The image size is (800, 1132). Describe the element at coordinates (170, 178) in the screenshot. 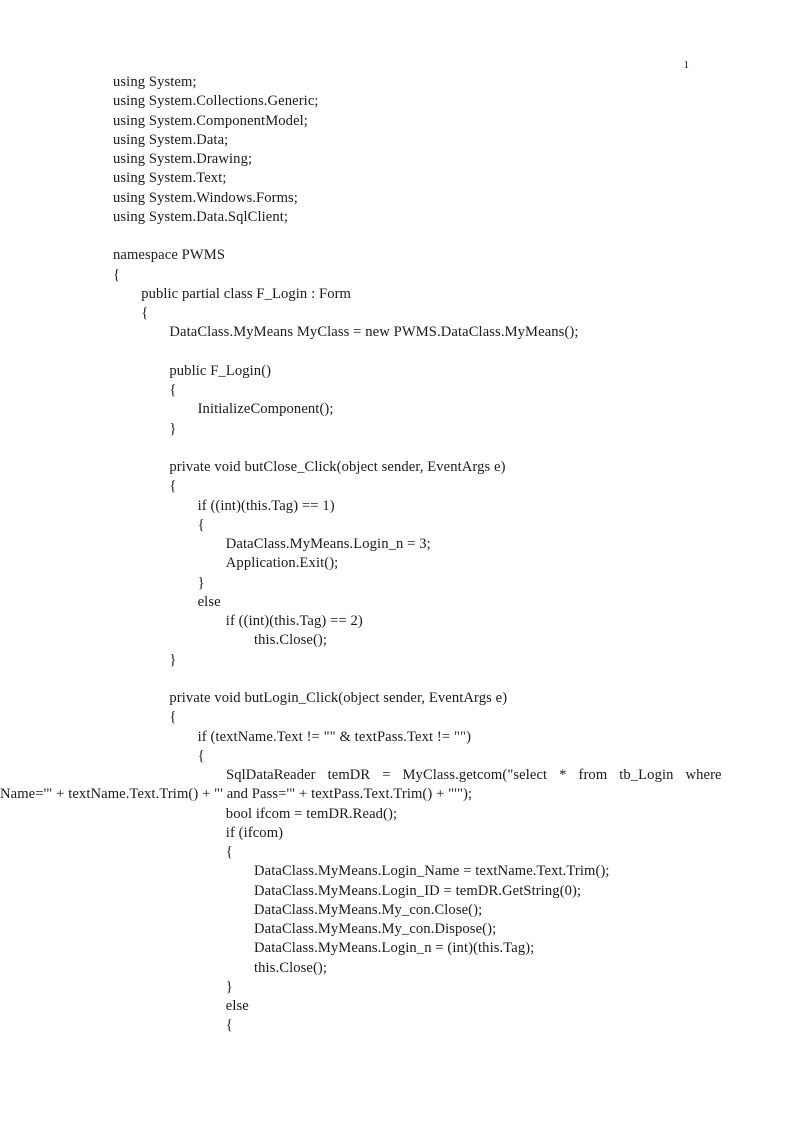

I see `code-line: using System.Text;` at that location.